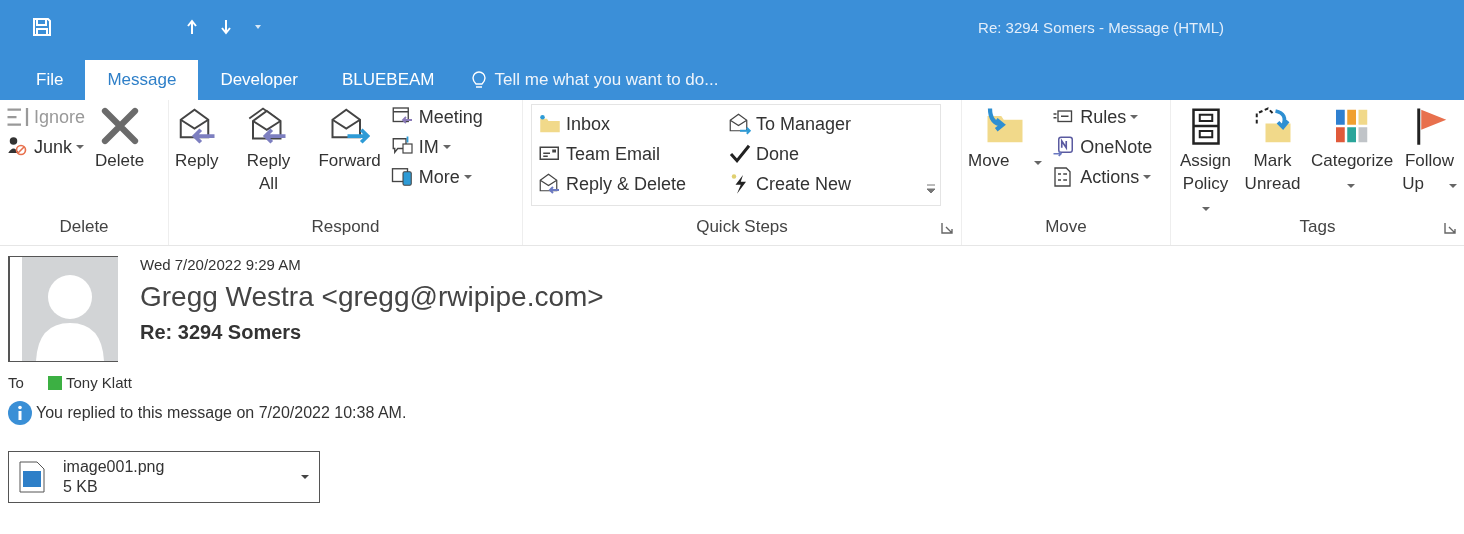  I want to click on quick-step: Team Email, so click(631, 154).